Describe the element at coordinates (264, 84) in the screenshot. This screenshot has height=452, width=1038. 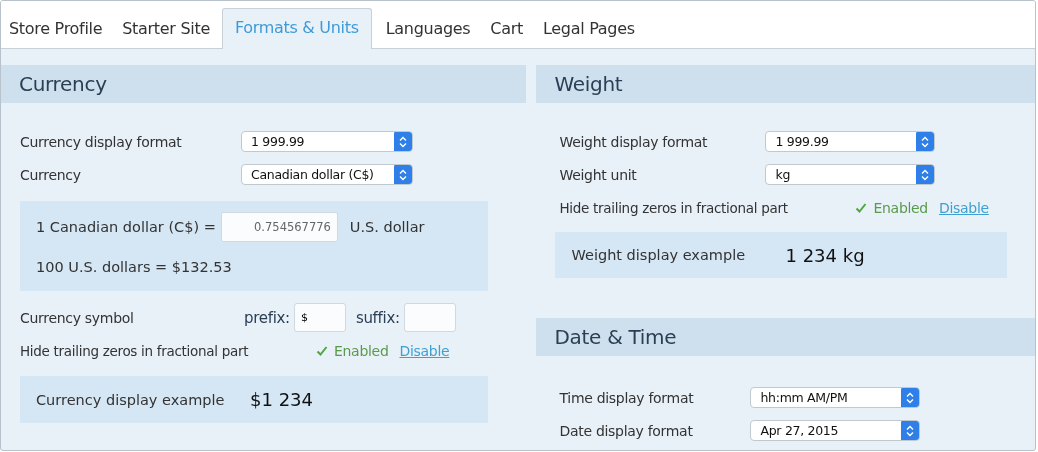
I see `section-header: Currency` at that location.